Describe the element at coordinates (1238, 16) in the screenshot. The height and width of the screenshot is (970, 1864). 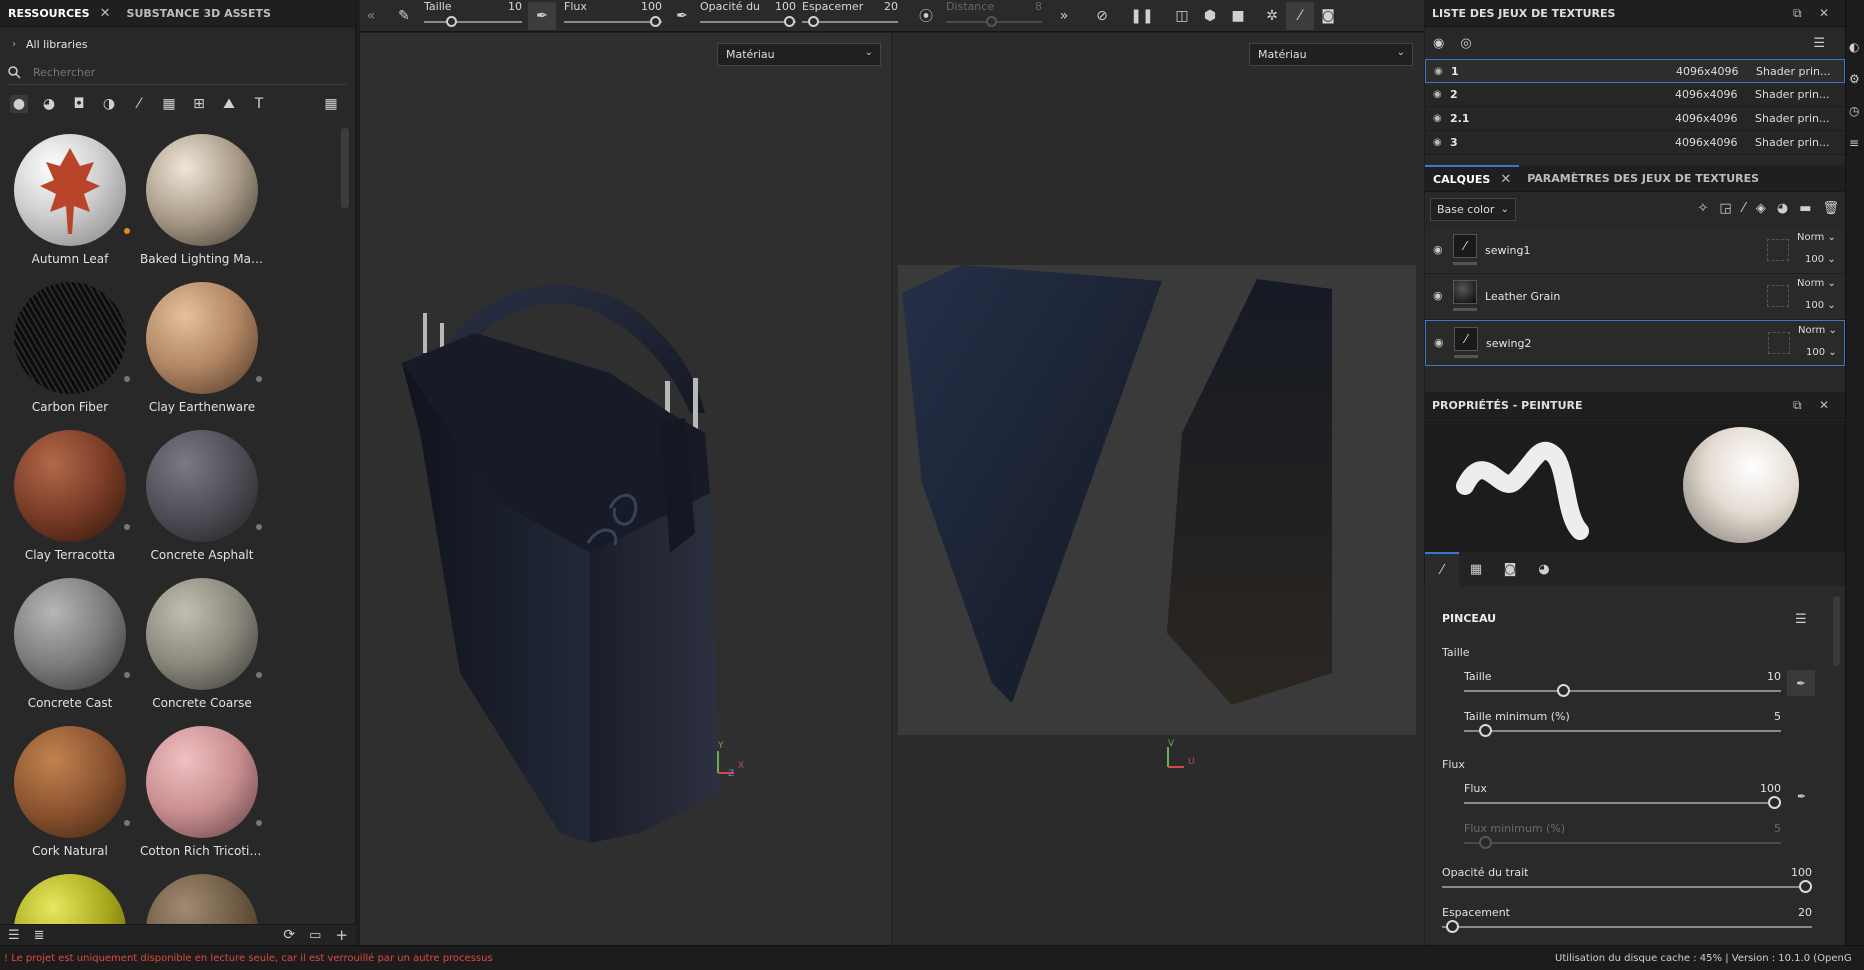
I see `camera-icon: ■` at that location.